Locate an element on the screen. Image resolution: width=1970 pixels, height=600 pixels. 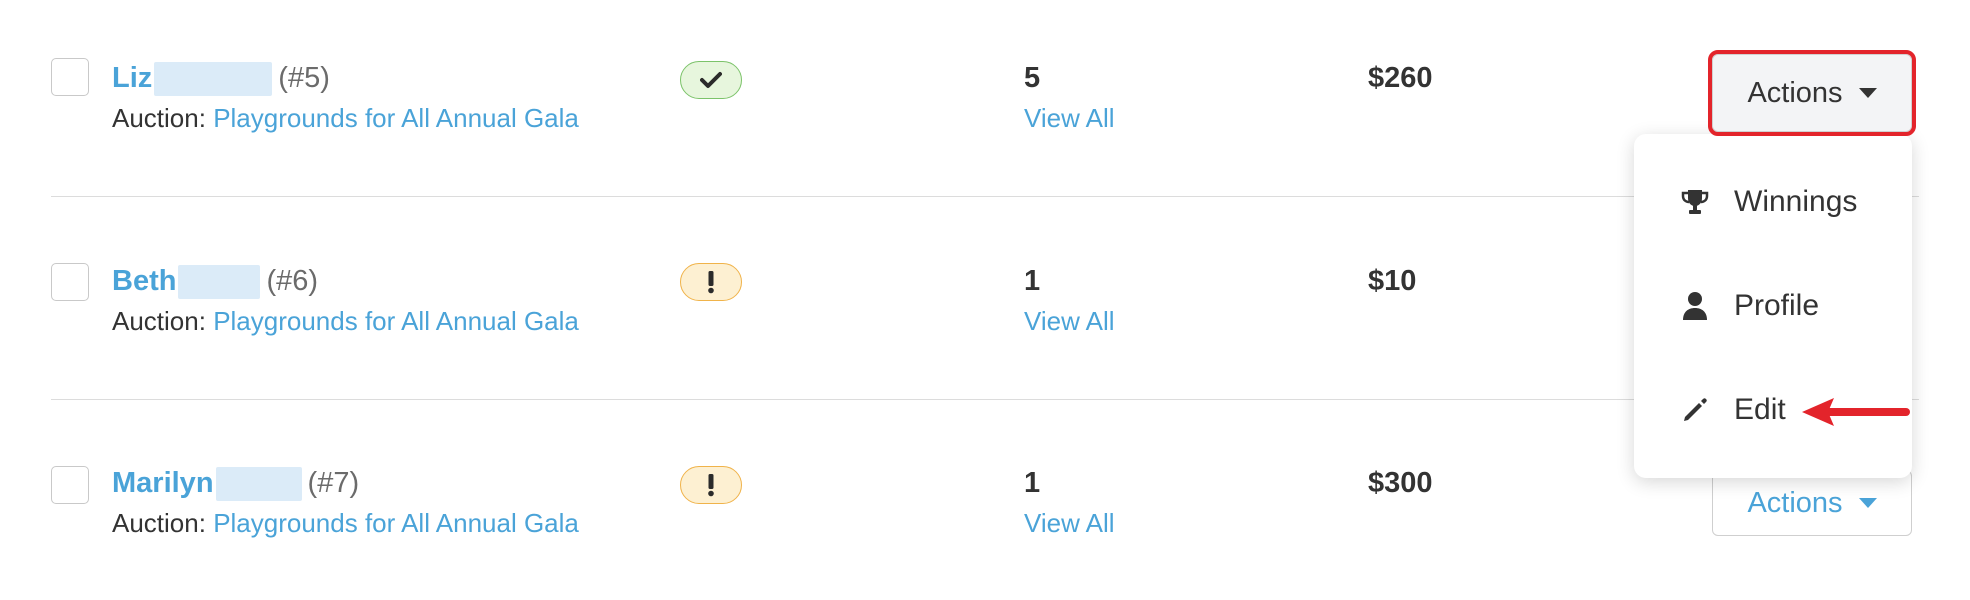
bidder-name-link: Marilyn is located at coordinates (163, 483).